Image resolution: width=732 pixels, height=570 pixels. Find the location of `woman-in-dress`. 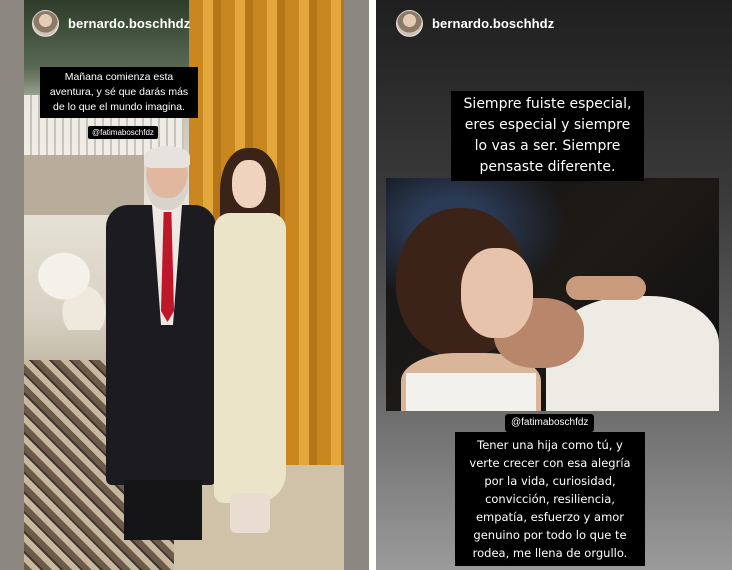

woman-in-dress is located at coordinates (251, 353).